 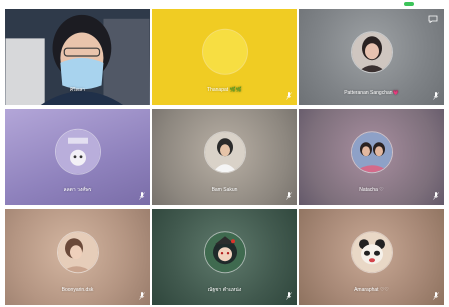 What do you see at coordinates (224, 190) in the screenshot?
I see `participant-name: Bam Sakun` at bounding box center [224, 190].